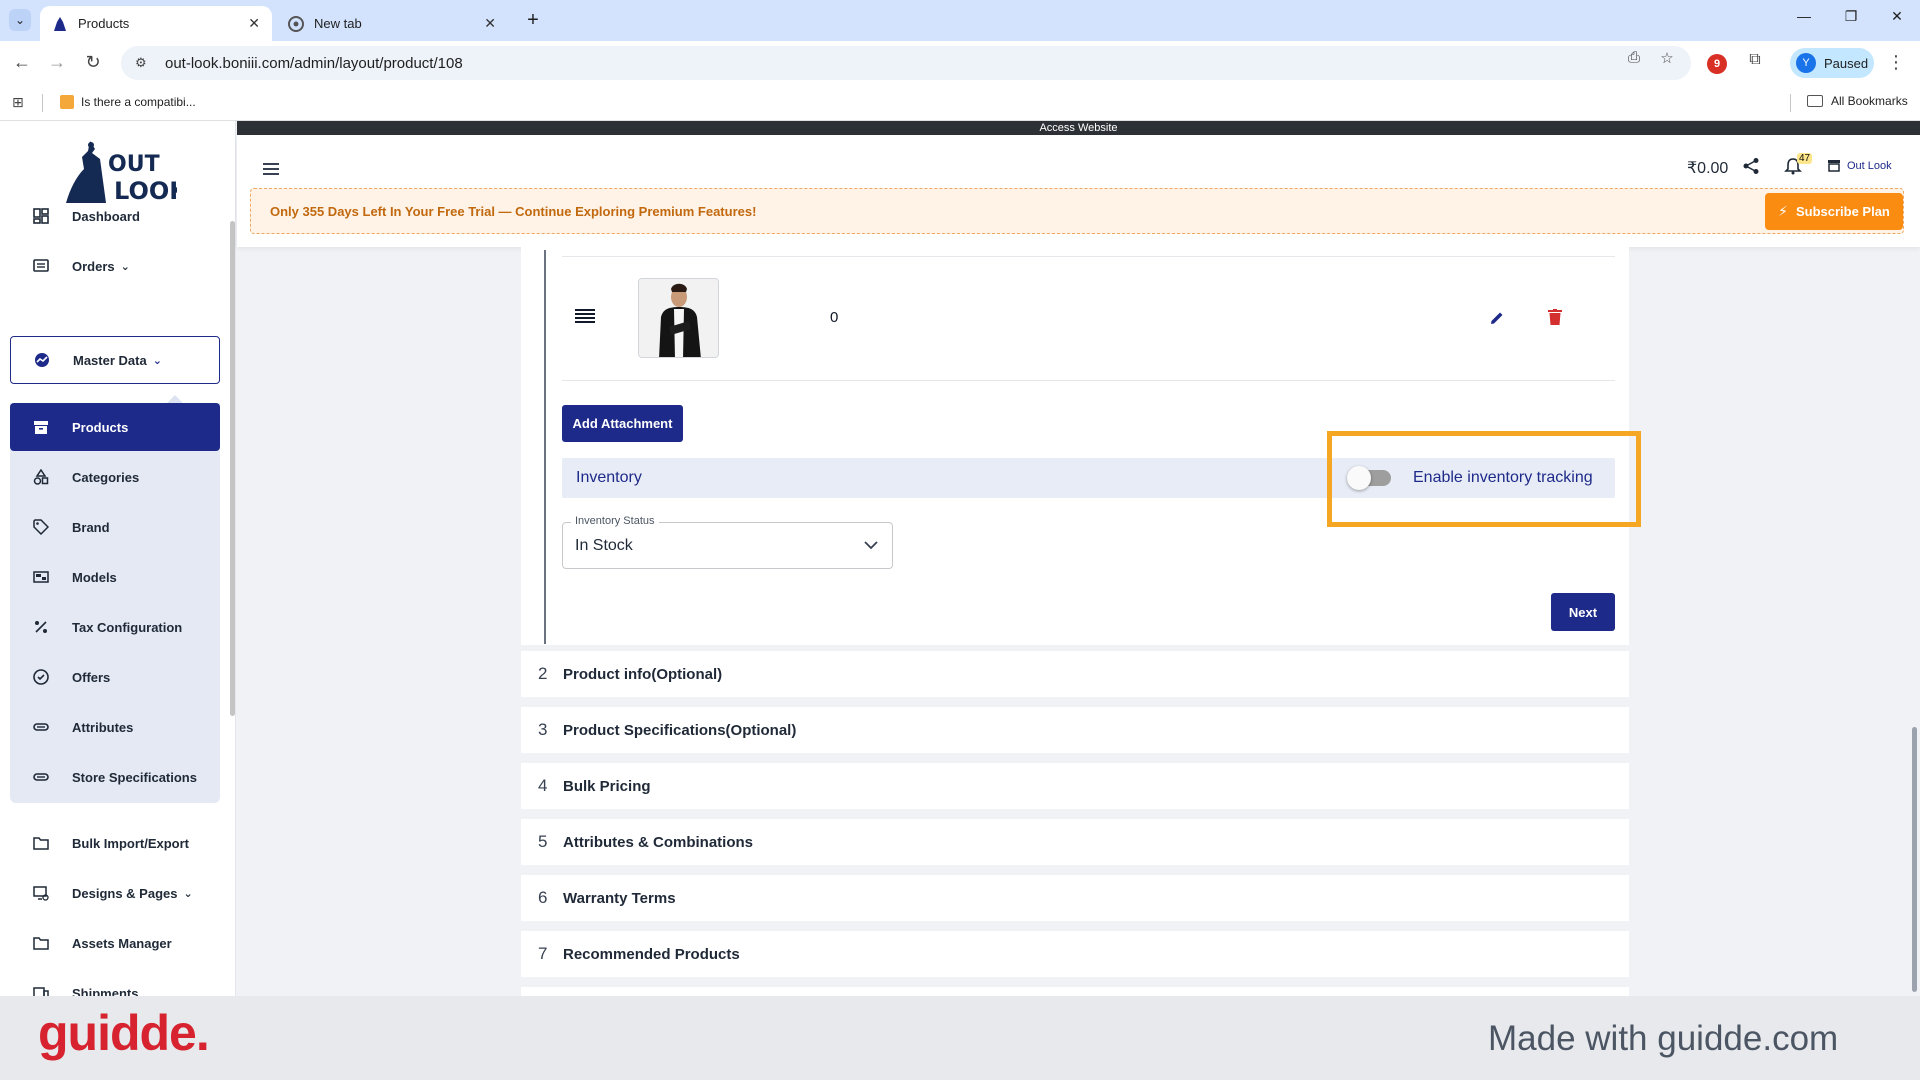 The height and width of the screenshot is (1080, 1920). Describe the element at coordinates (41, 216) in the screenshot. I see `dashboard-icon` at that location.